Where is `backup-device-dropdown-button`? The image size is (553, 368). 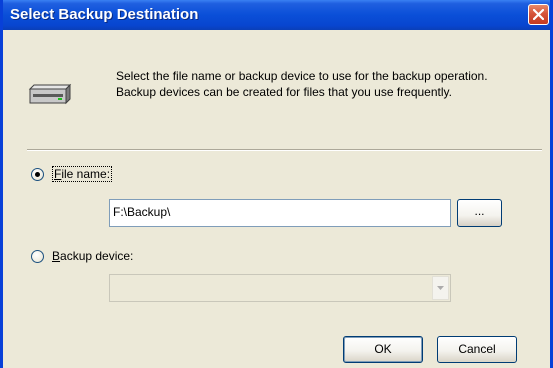 backup-device-dropdown-button is located at coordinates (440, 288).